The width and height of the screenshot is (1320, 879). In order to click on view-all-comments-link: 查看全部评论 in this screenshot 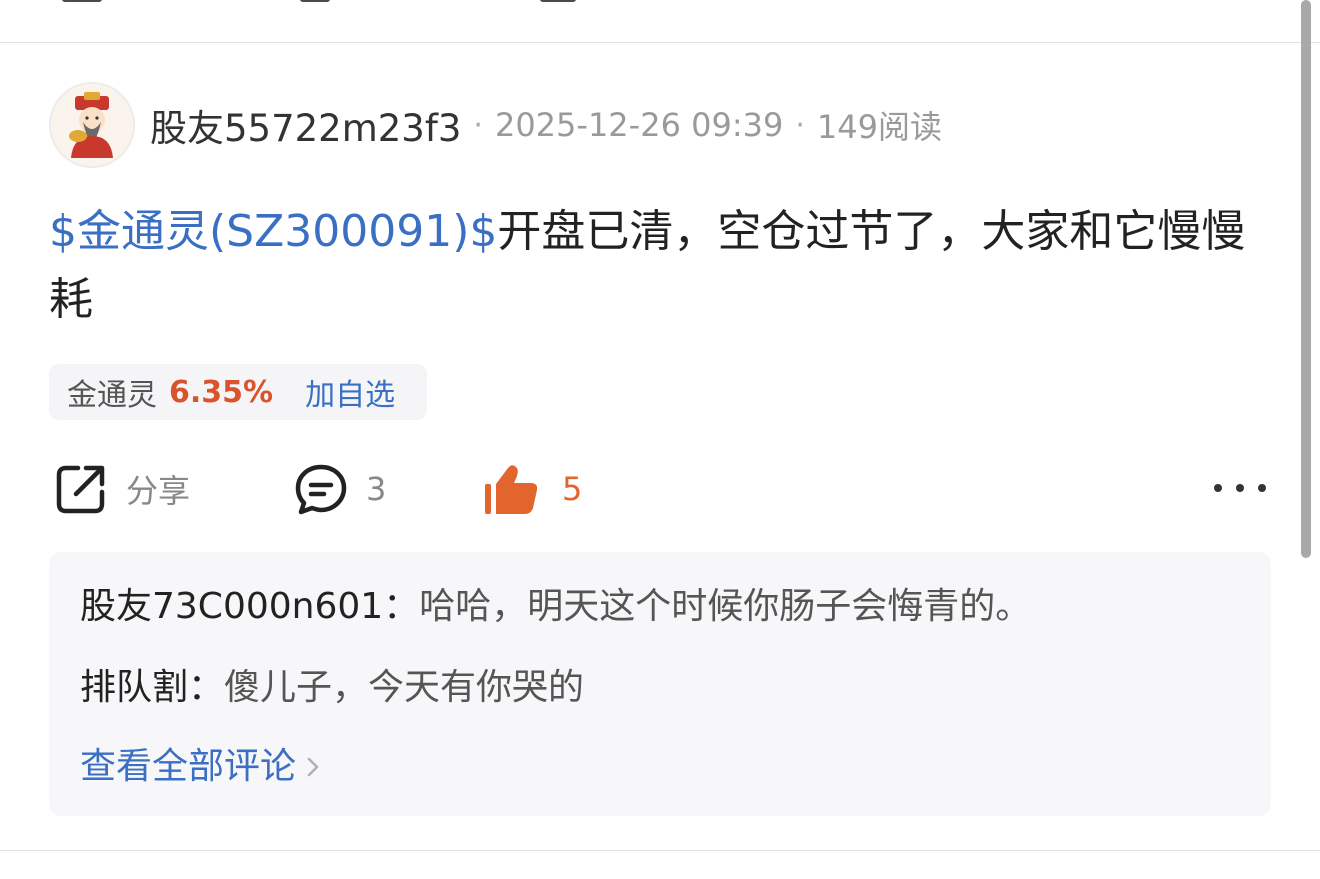, I will do `click(200, 767)`.